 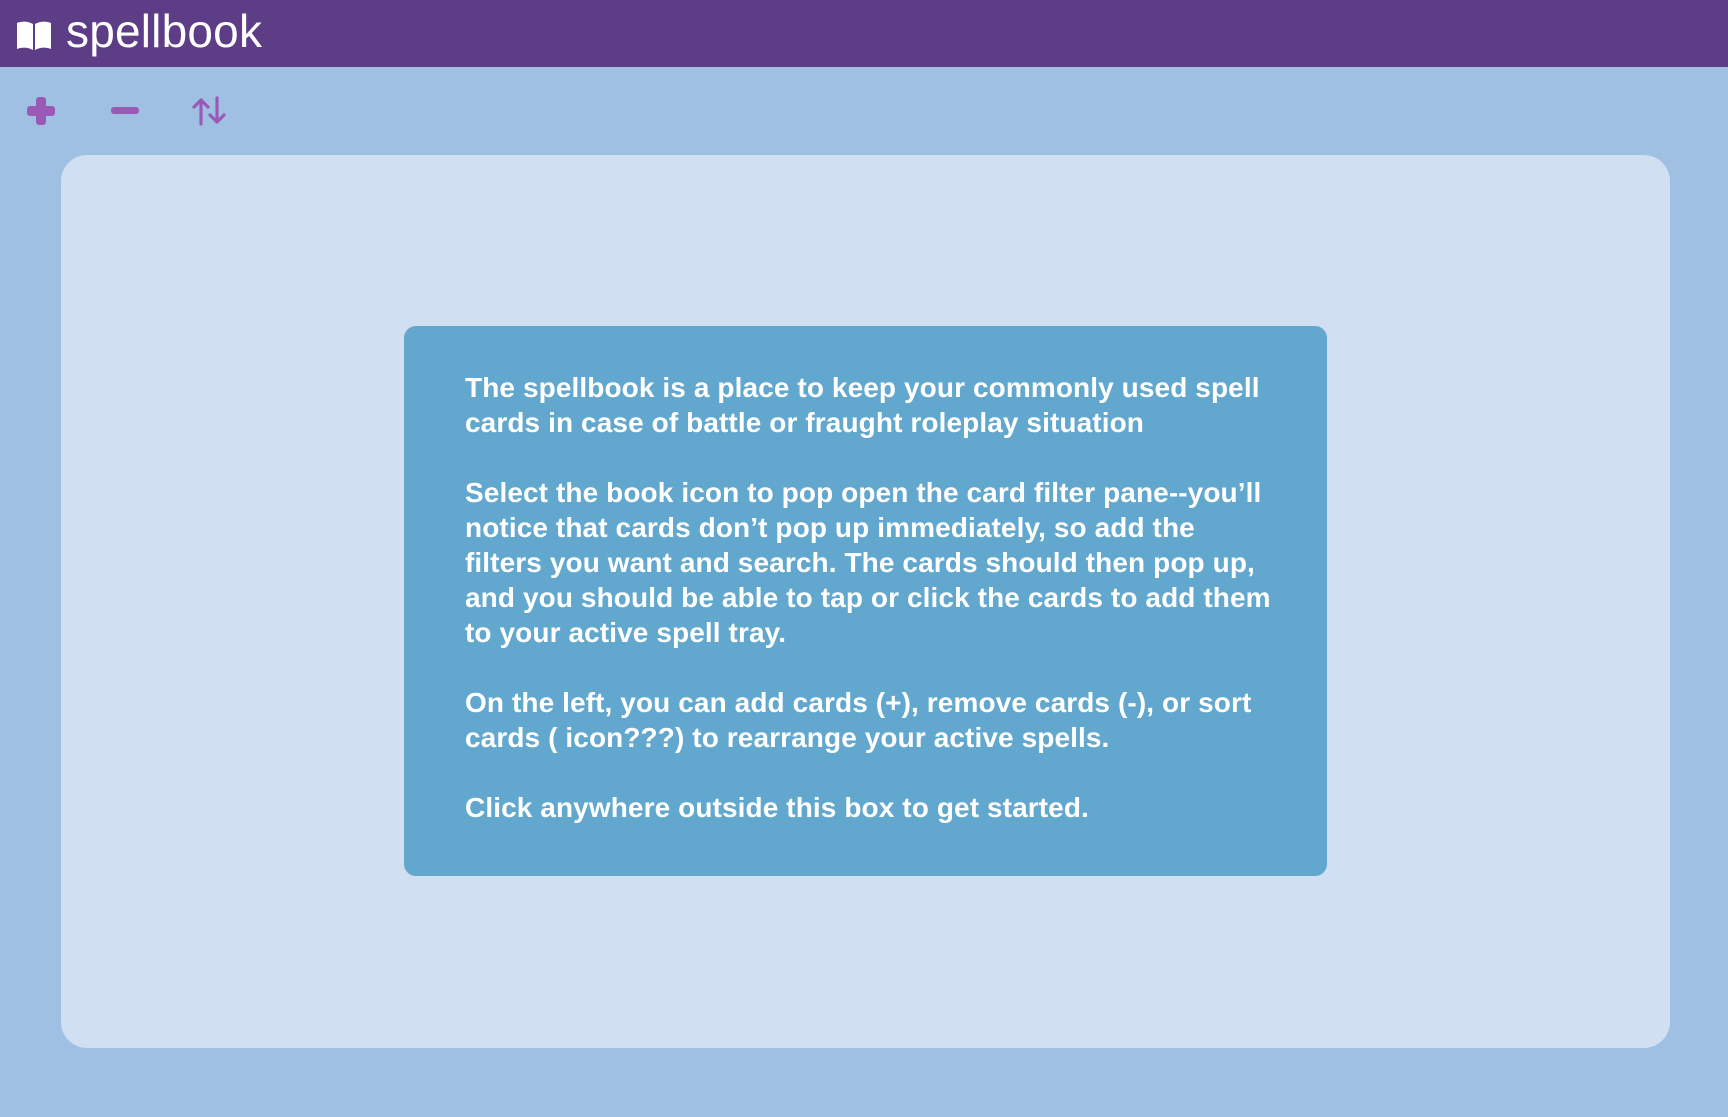 I want to click on top-bar: spellbook, so click(x=864, y=33).